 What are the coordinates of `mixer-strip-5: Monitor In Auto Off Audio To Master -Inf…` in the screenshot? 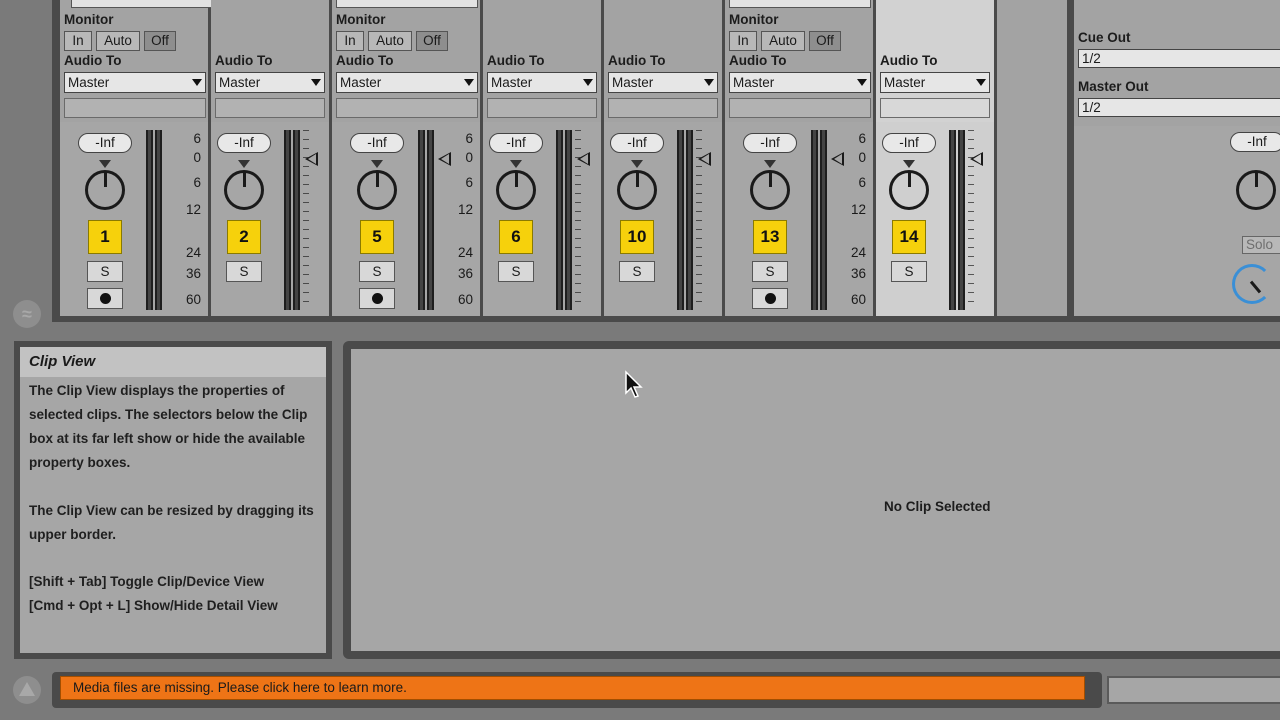 It's located at (406, 158).